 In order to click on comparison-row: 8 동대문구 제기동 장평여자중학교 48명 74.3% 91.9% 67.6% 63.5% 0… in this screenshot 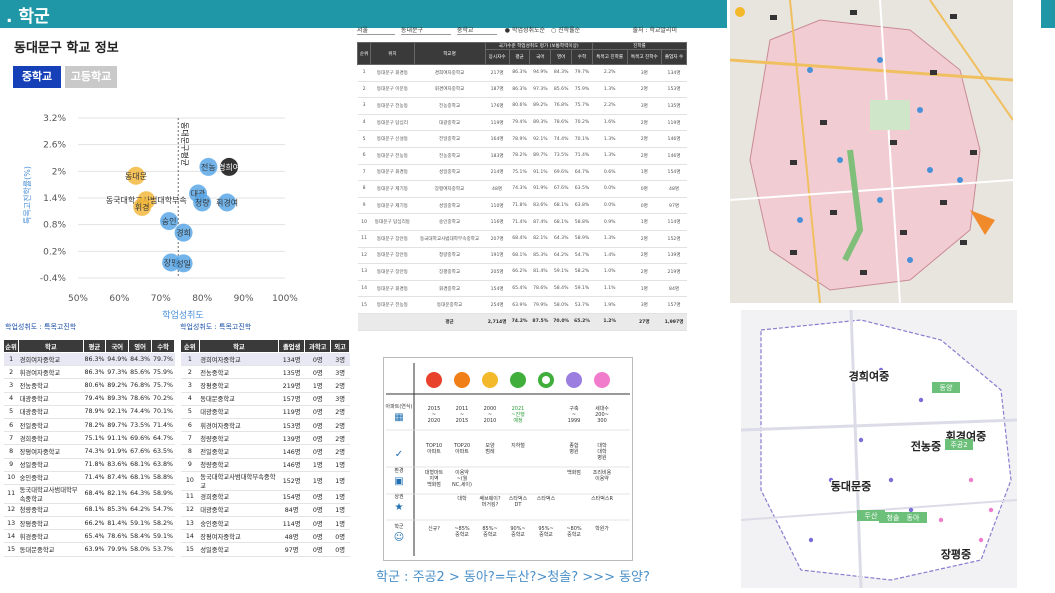, I will do `click(522, 189)`.